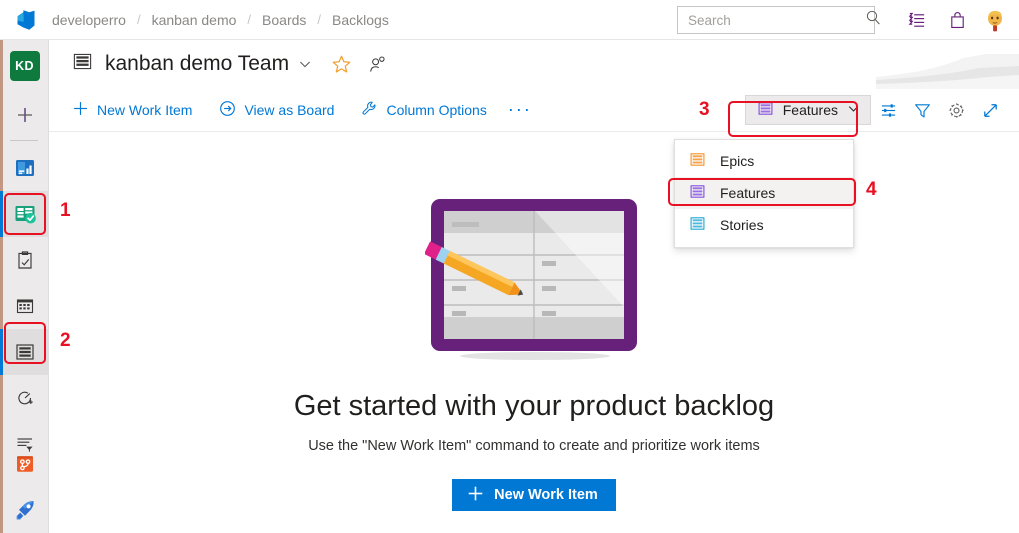 This screenshot has height=533, width=1019. I want to click on column-options-label: Column Options, so click(436, 109).